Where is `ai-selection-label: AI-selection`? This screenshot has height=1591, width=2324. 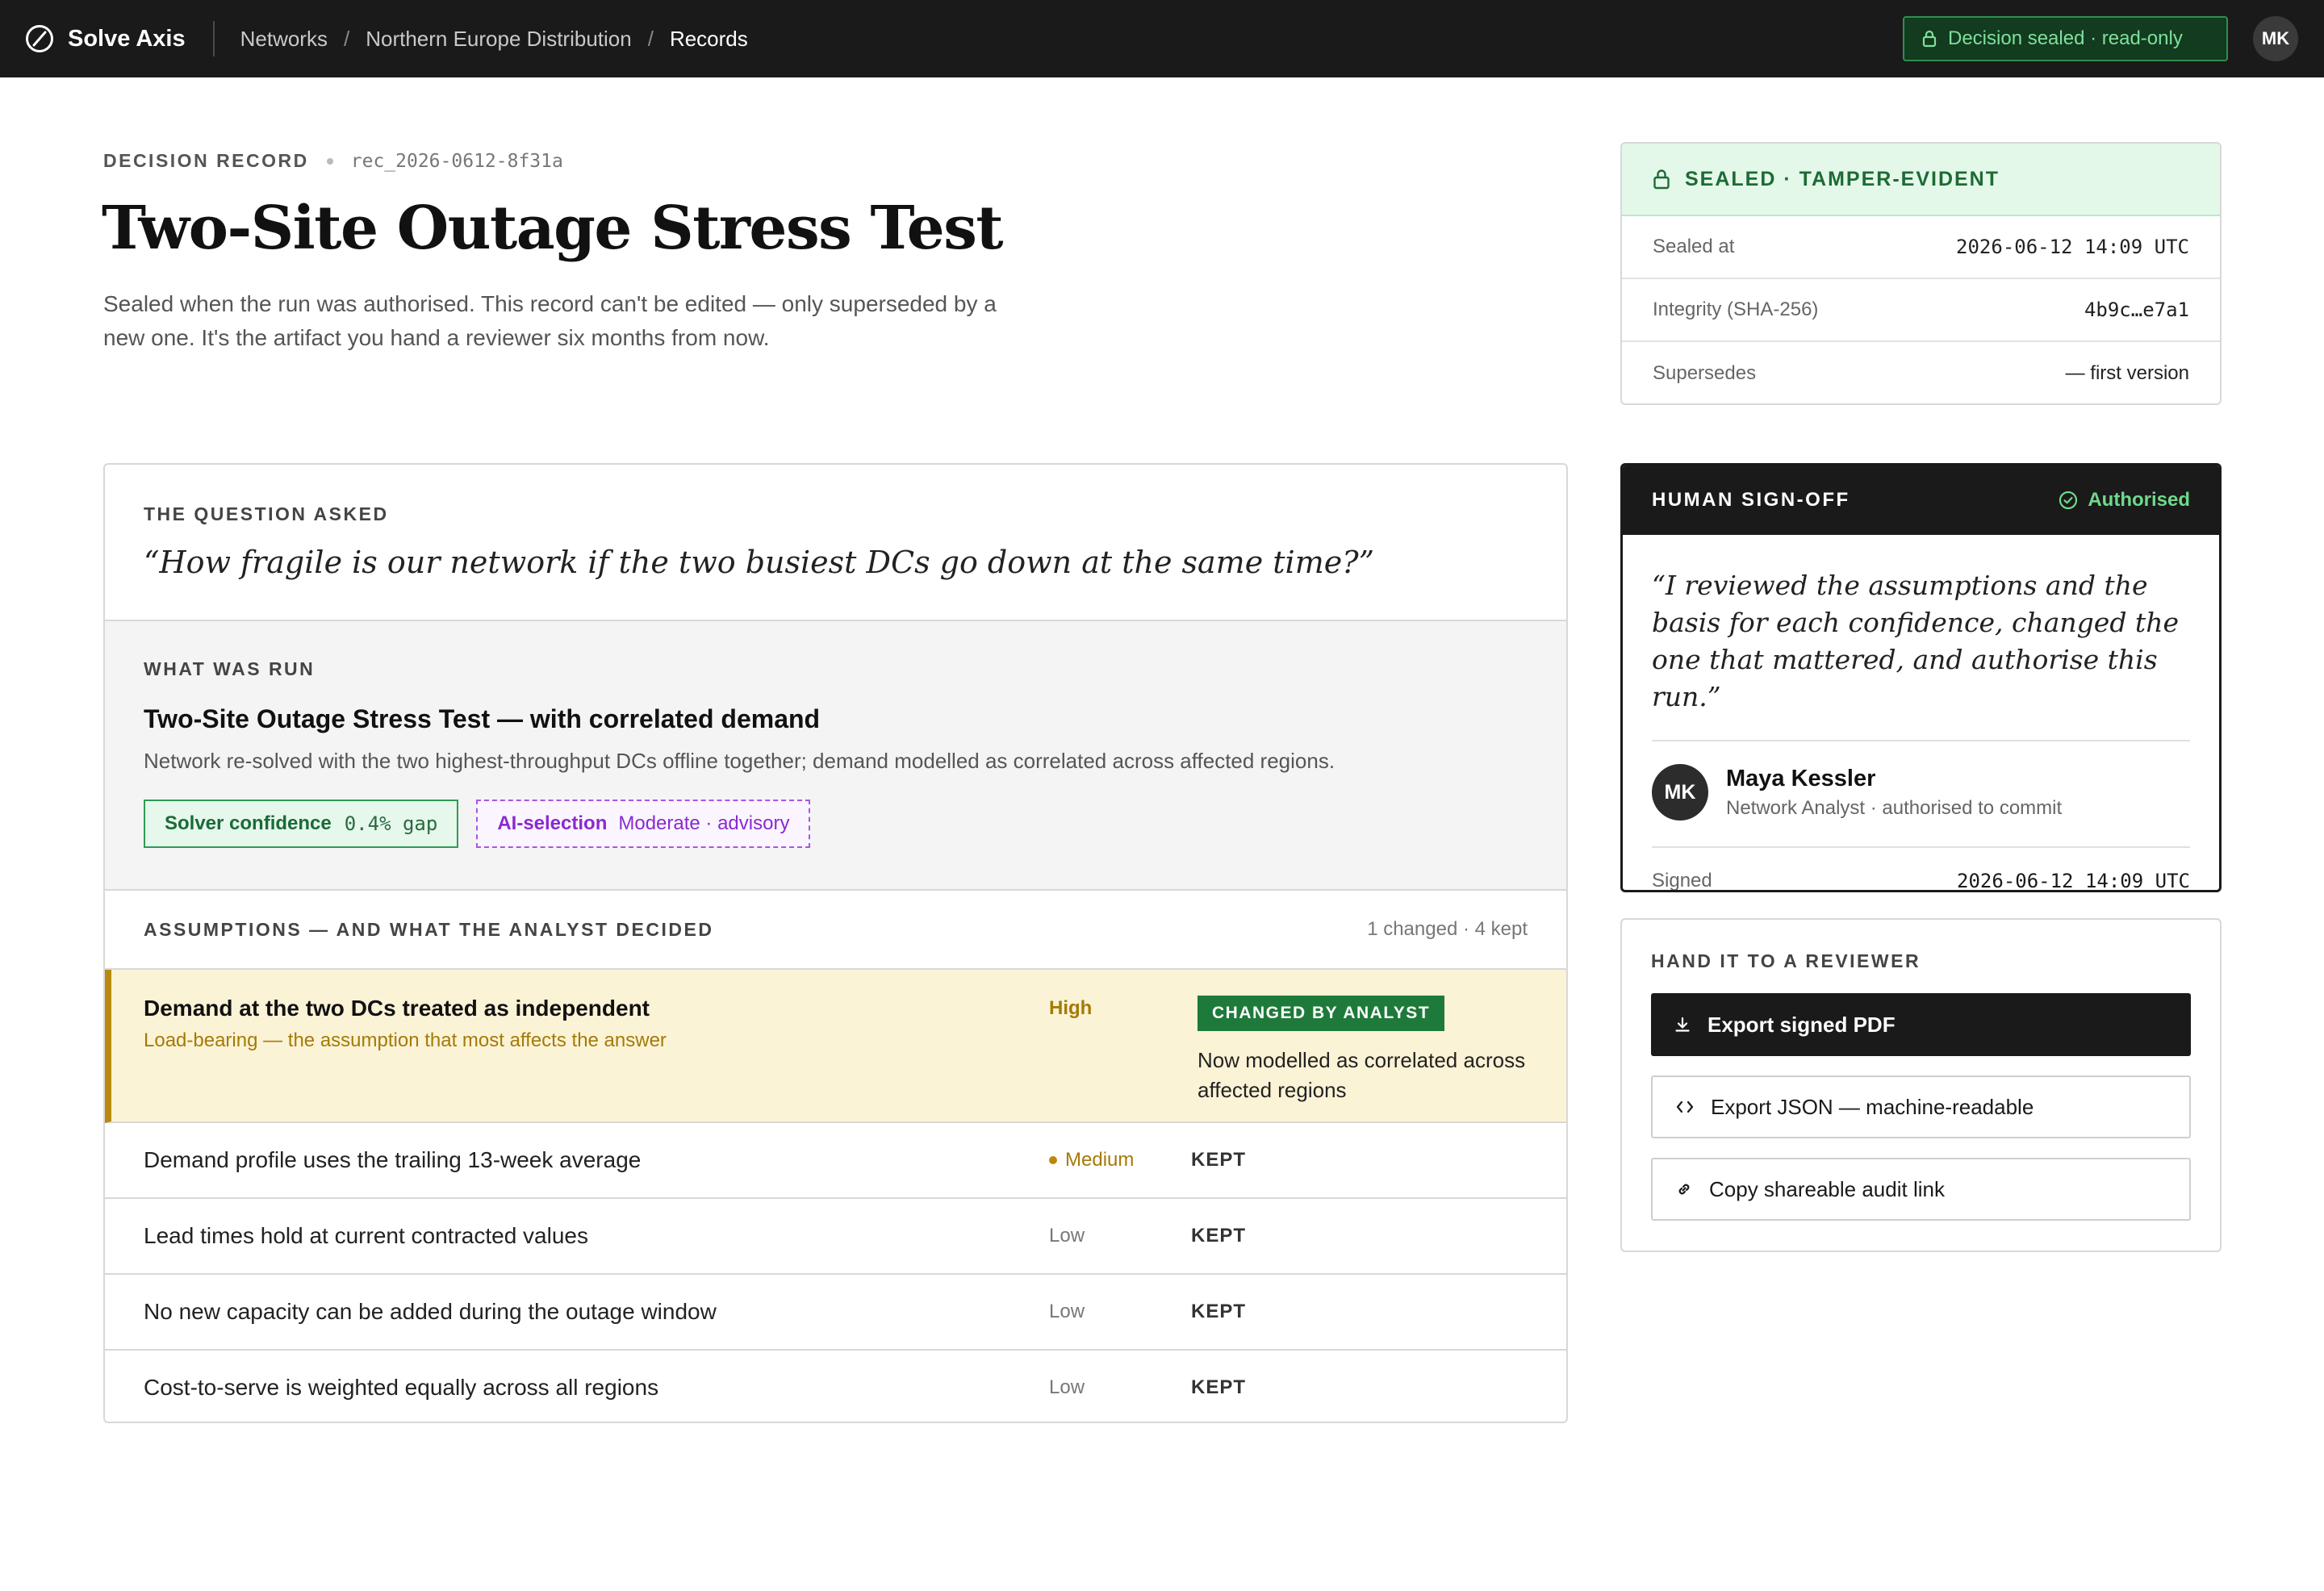 ai-selection-label: AI-selection is located at coordinates (552, 823).